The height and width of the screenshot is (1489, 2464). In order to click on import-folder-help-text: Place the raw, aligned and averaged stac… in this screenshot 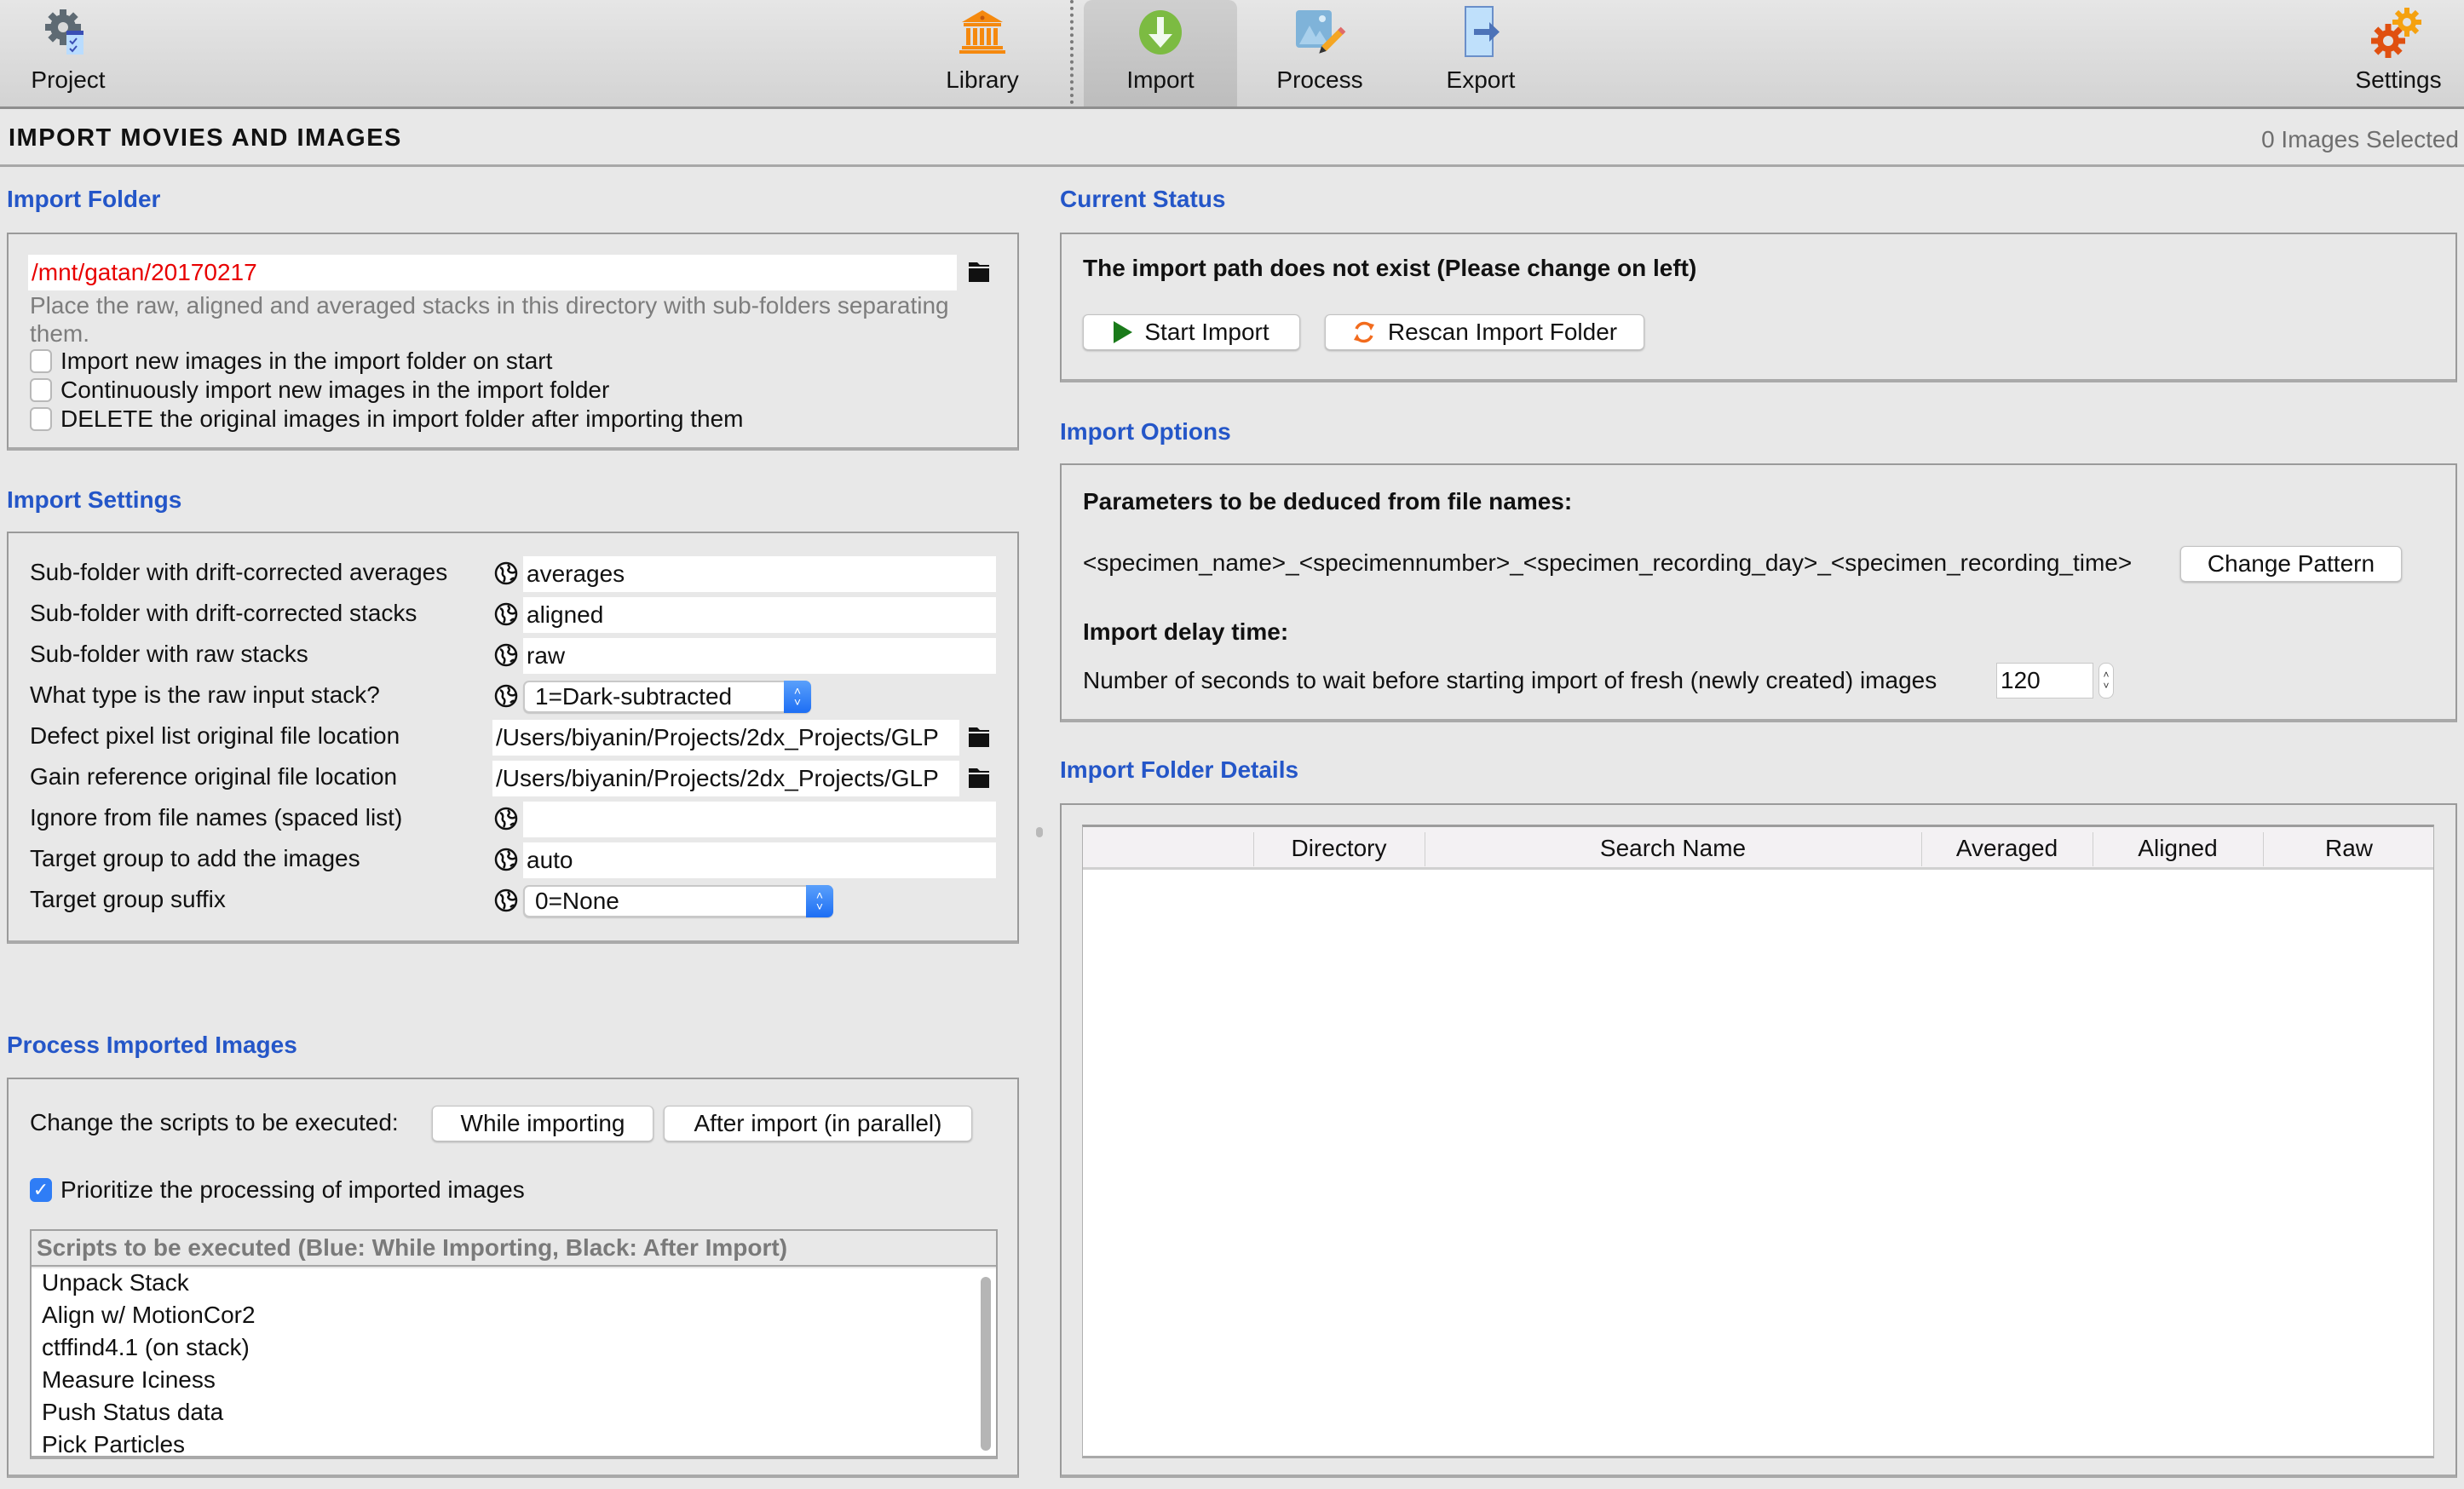, I will do `click(489, 319)`.